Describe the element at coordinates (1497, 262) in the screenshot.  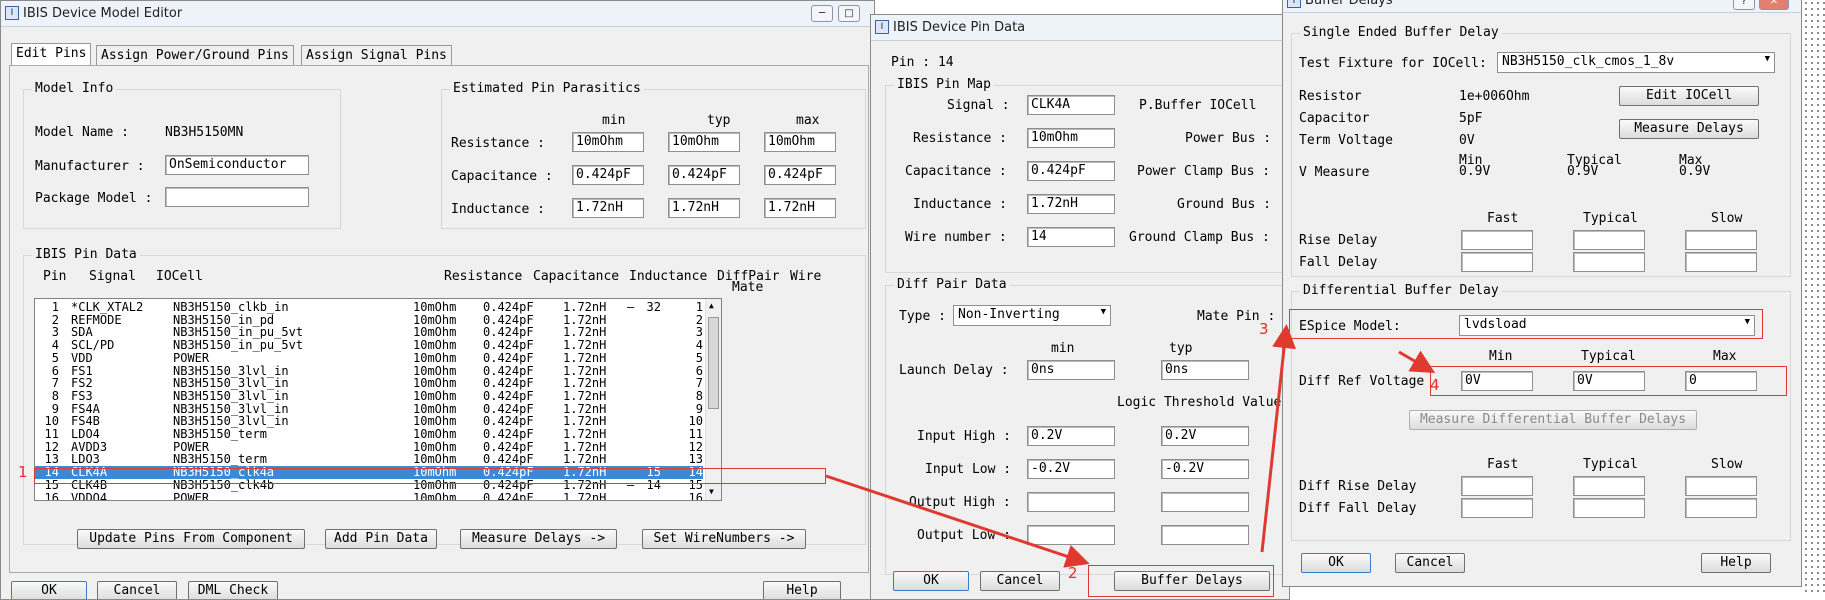
I see `fall-fast-field` at that location.